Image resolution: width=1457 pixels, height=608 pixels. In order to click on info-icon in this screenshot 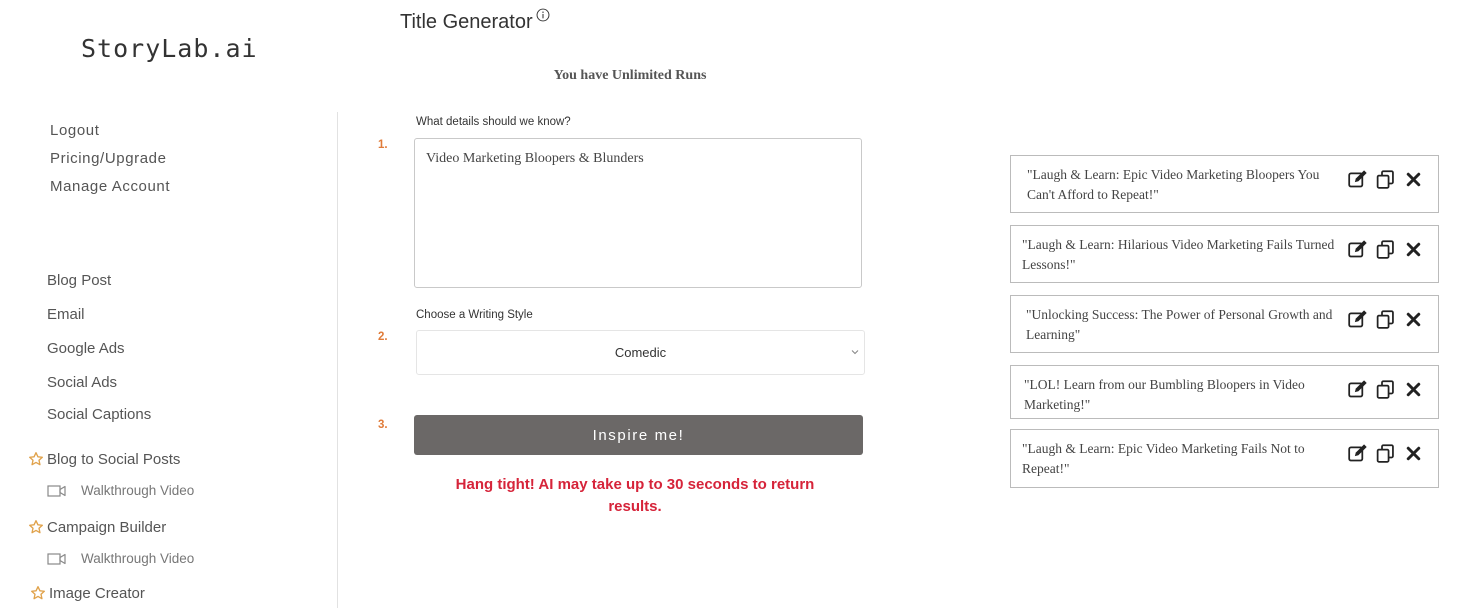, I will do `click(543, 15)`.